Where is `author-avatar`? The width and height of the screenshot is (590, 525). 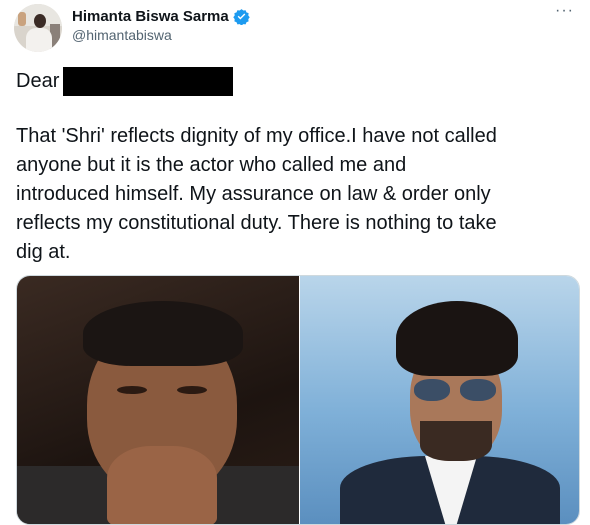 author-avatar is located at coordinates (38, 28).